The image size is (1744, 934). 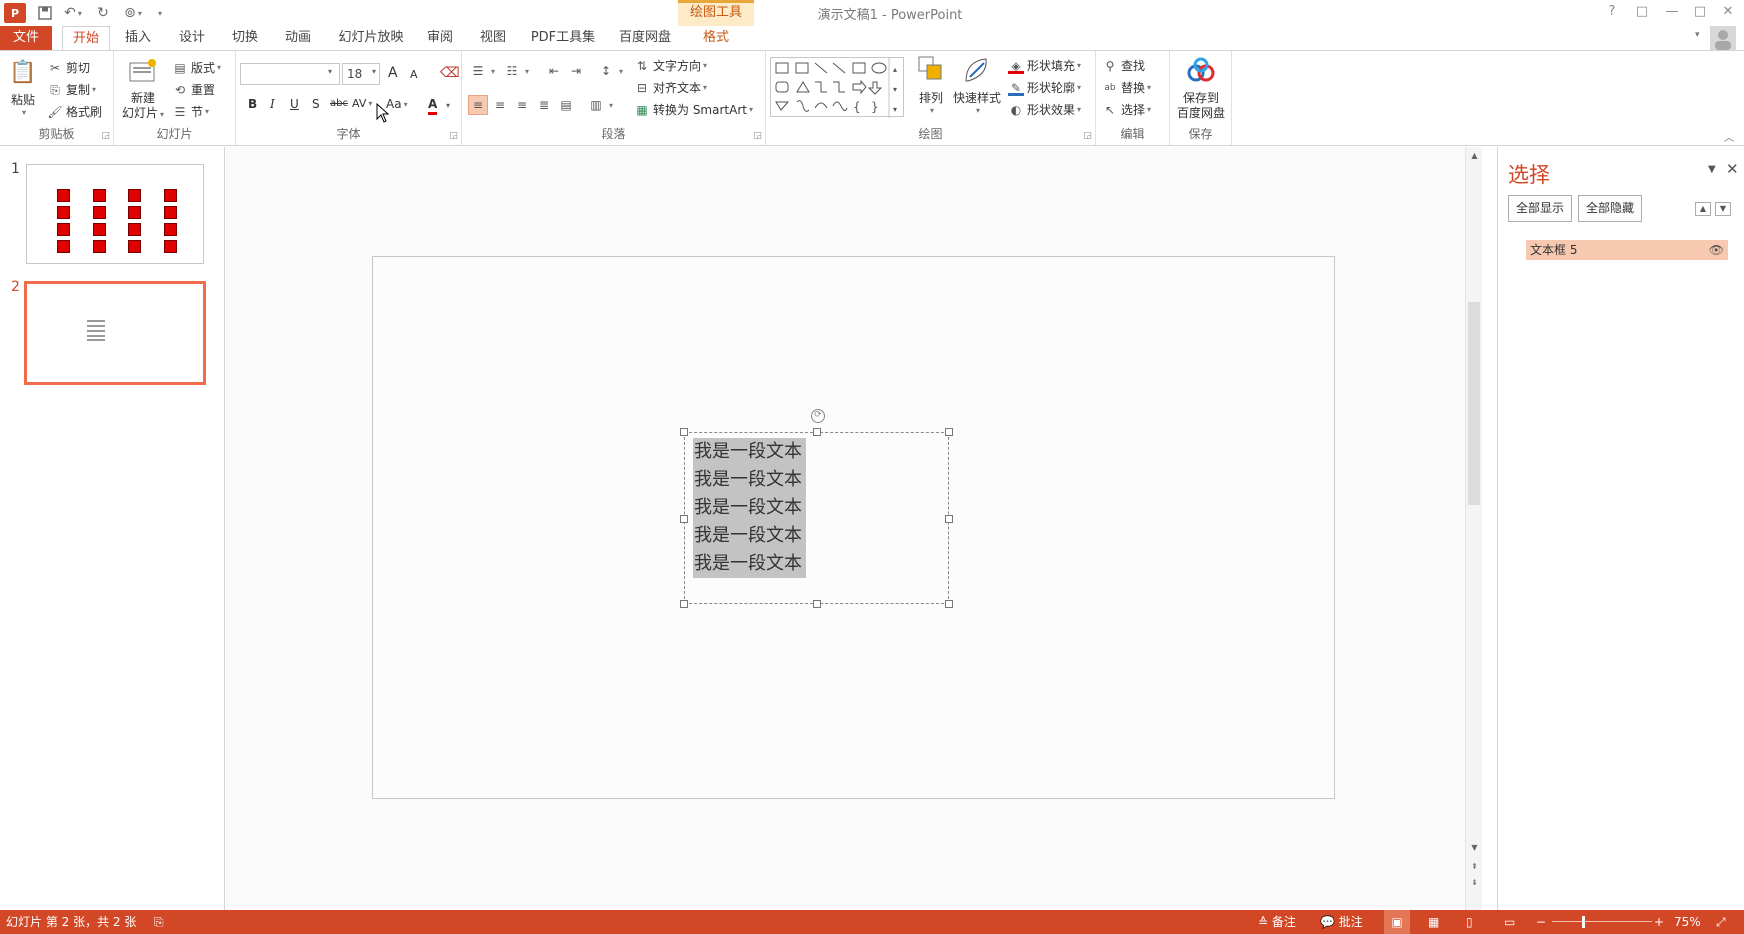 I want to click on tab-pdf-tools: PDF工具集, so click(x=563, y=38).